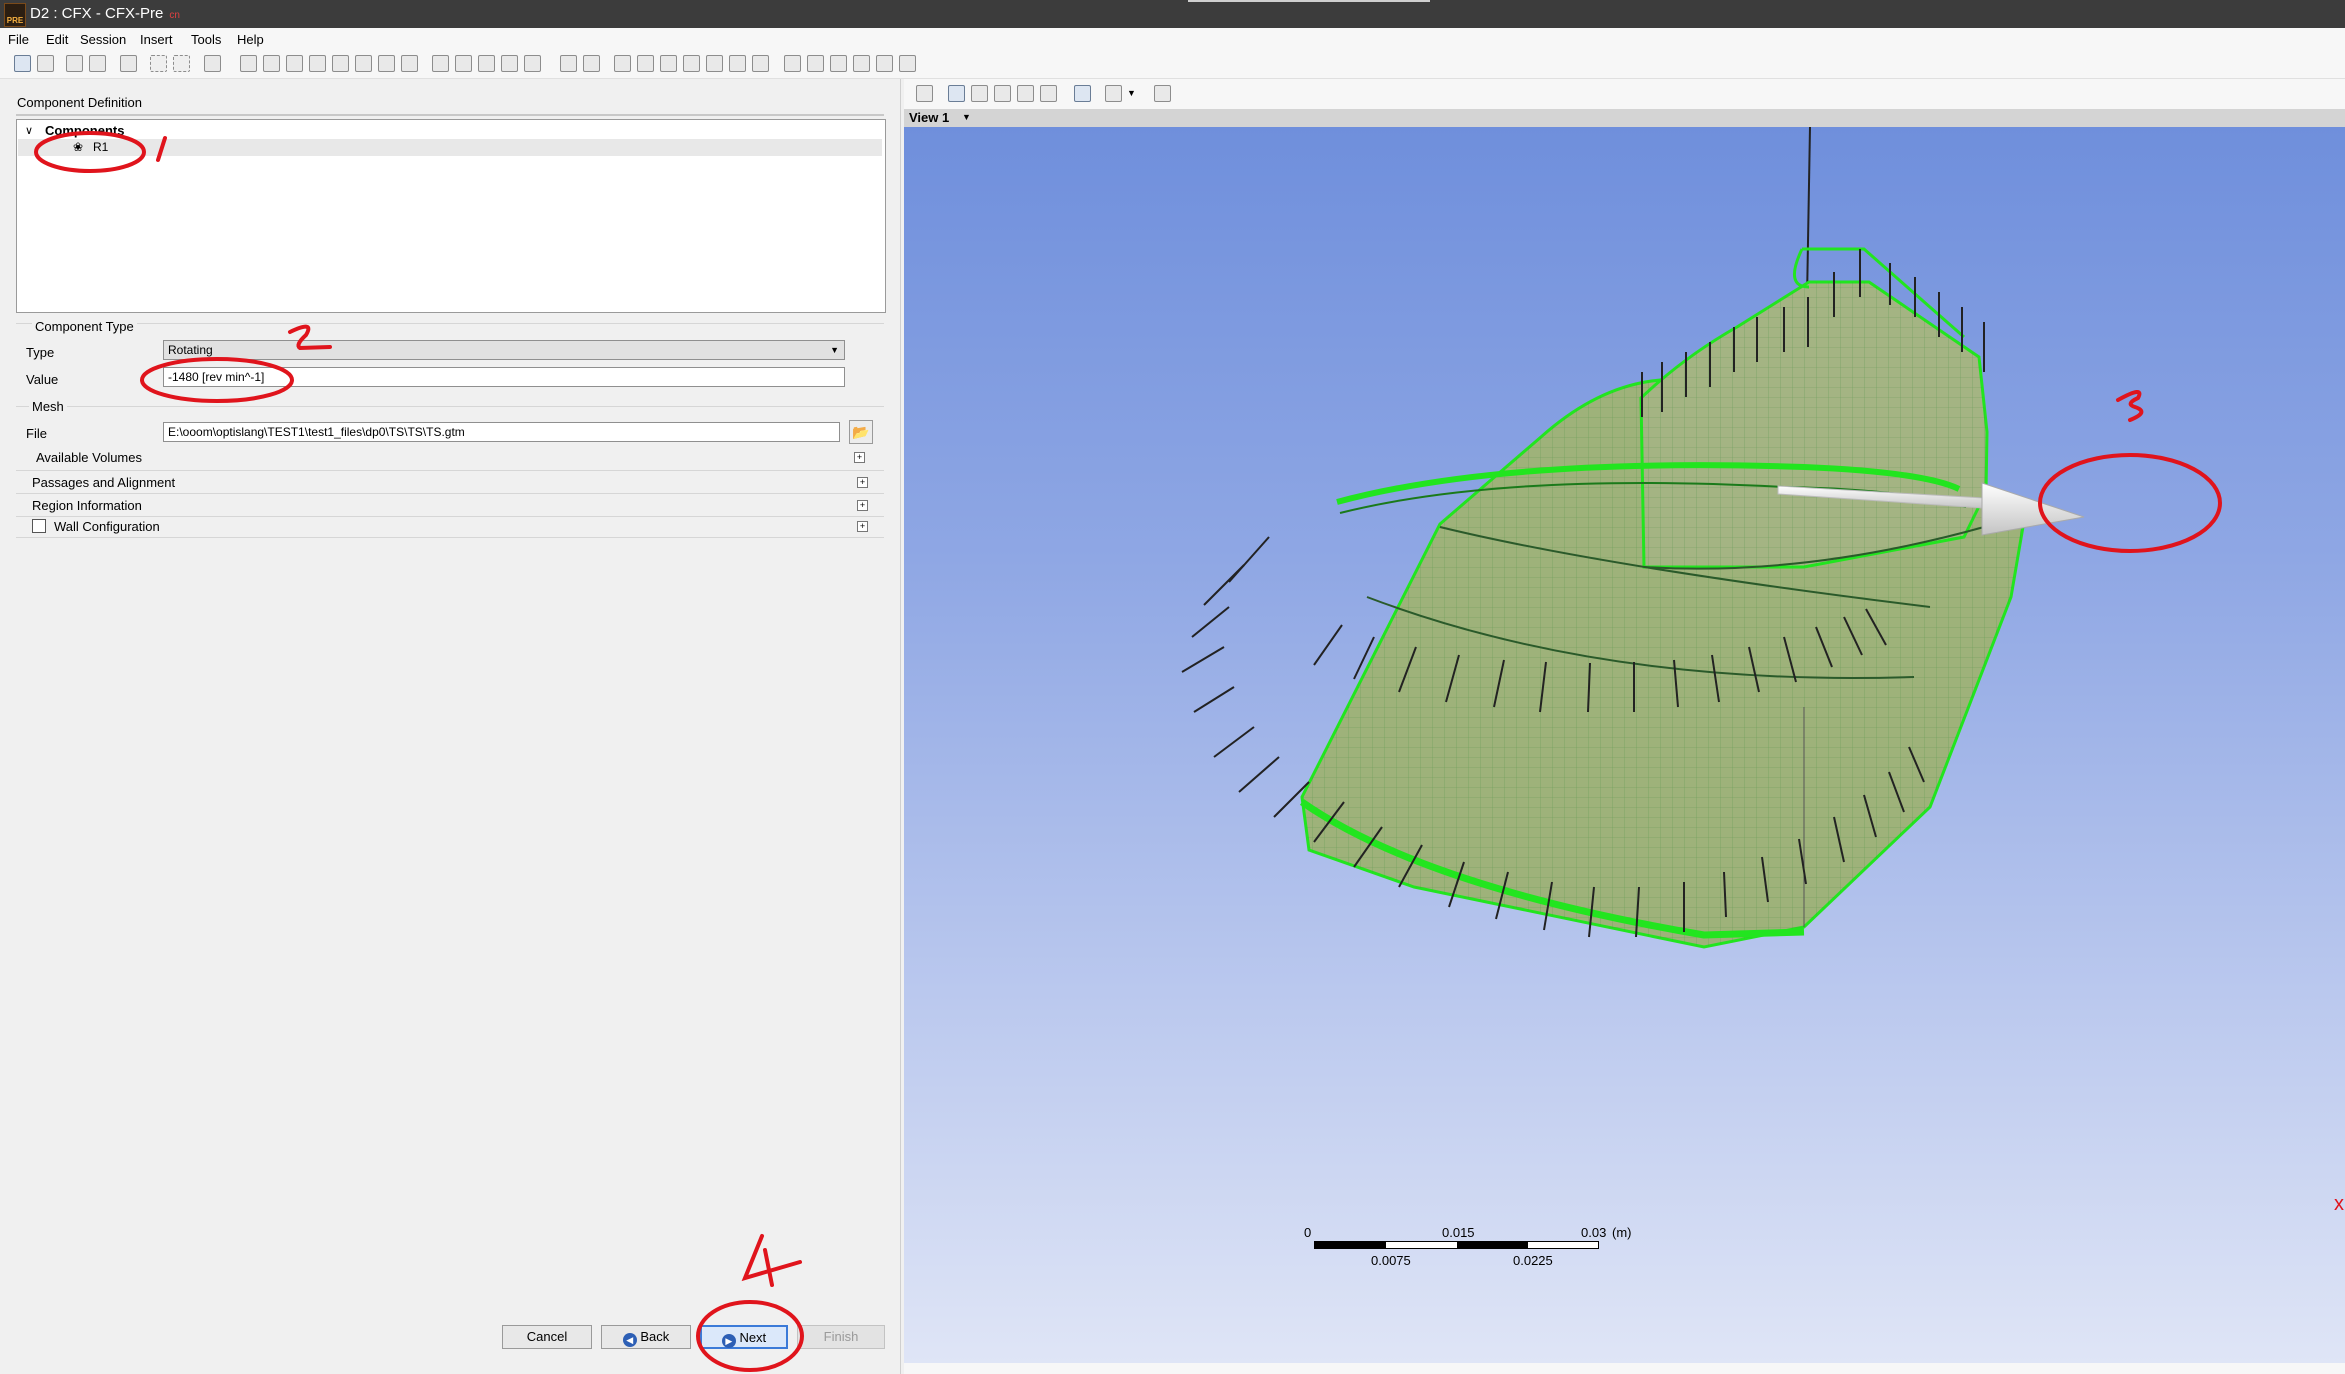 Image resolution: width=2345 pixels, height=1374 pixels. I want to click on export-icon, so click(97, 63).